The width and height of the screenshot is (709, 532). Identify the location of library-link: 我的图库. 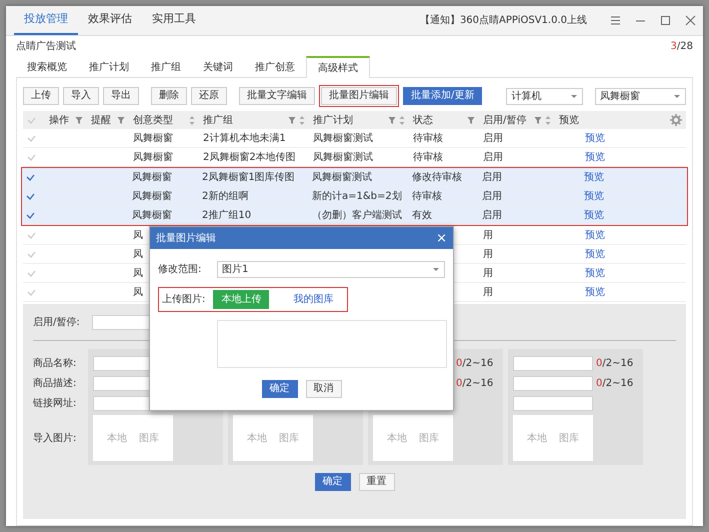
(313, 299).